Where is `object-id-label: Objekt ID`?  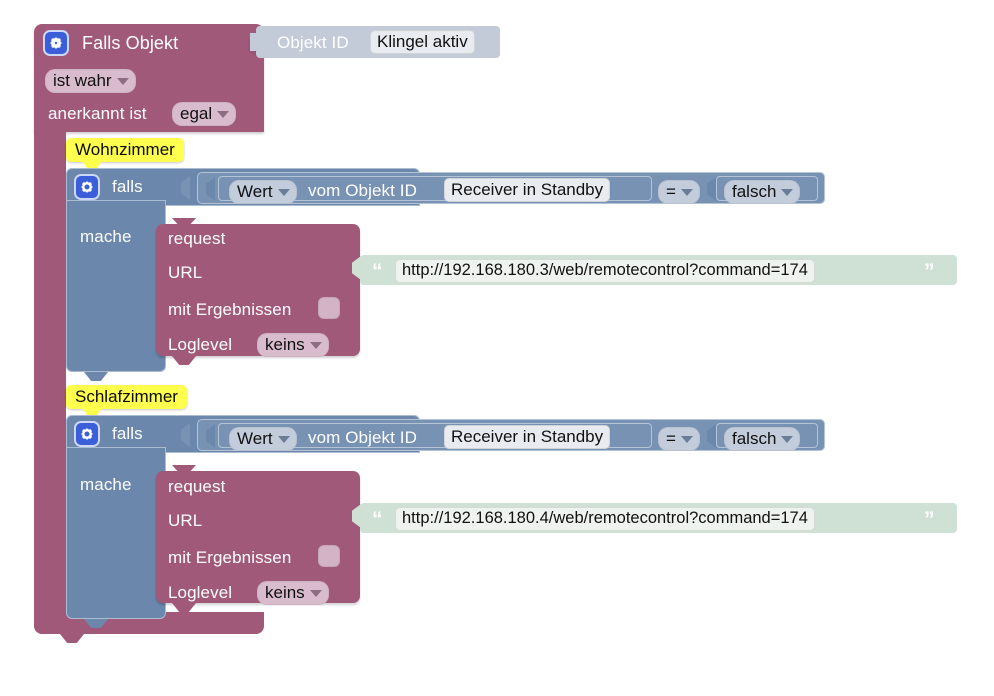 object-id-label: Objekt ID is located at coordinates (313, 42).